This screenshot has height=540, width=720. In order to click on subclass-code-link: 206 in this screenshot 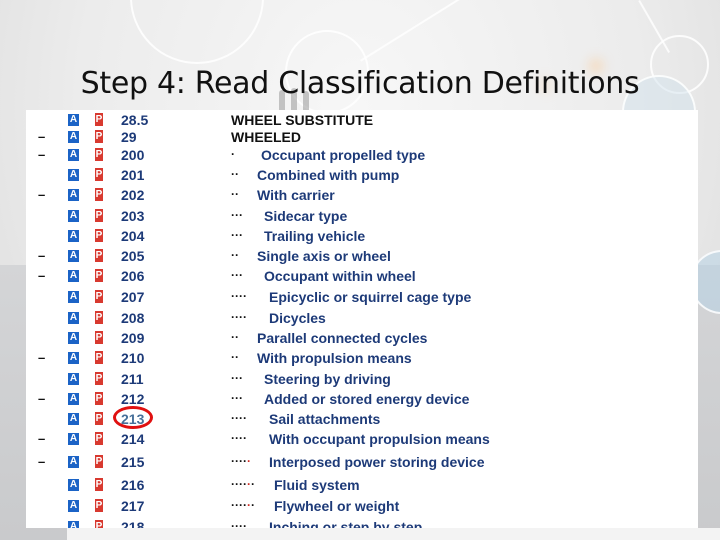, I will do `click(132, 276)`.